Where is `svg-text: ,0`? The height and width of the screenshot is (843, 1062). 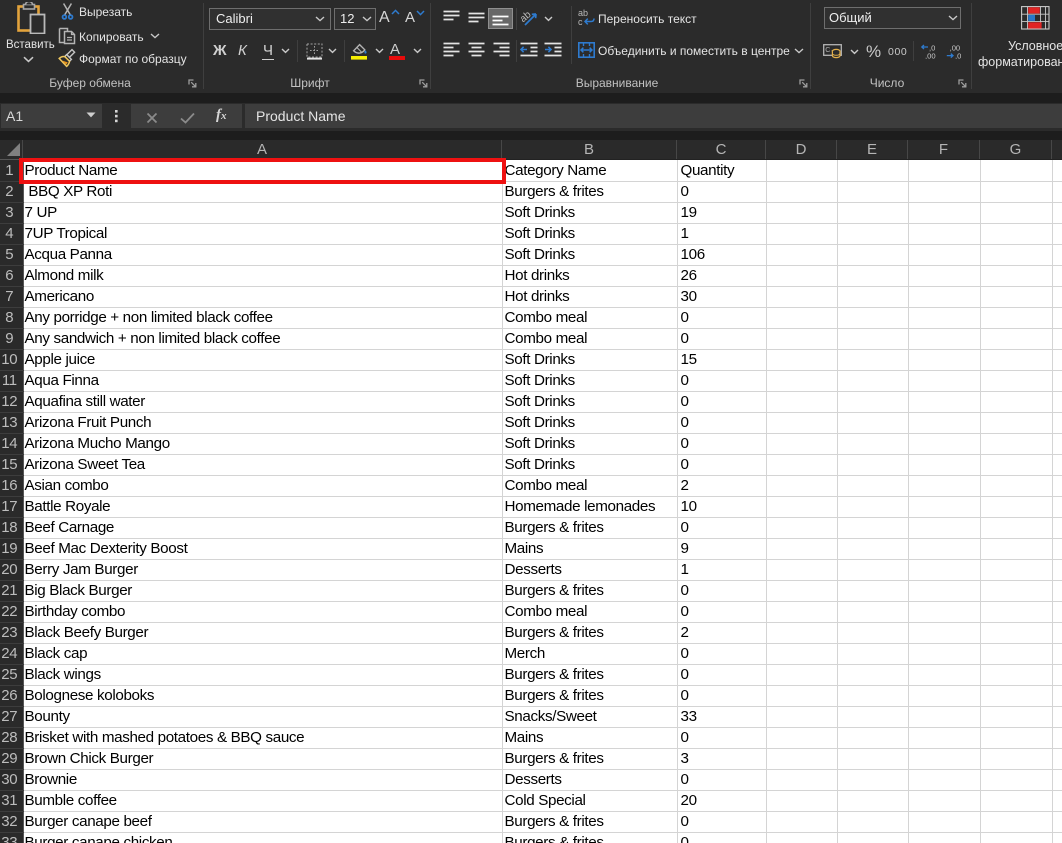 svg-text: ,0 is located at coordinates (958, 56).